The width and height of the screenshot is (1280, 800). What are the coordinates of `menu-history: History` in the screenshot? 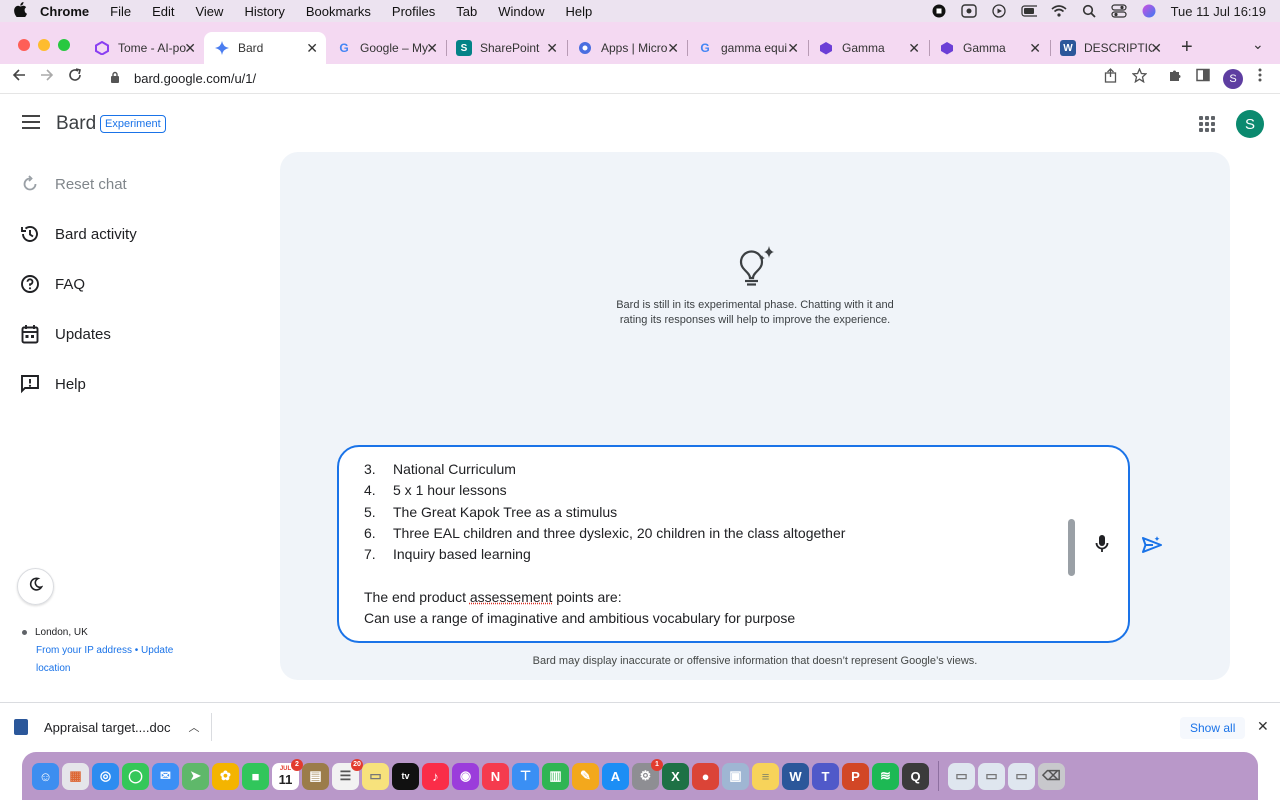 It's located at (264, 11).